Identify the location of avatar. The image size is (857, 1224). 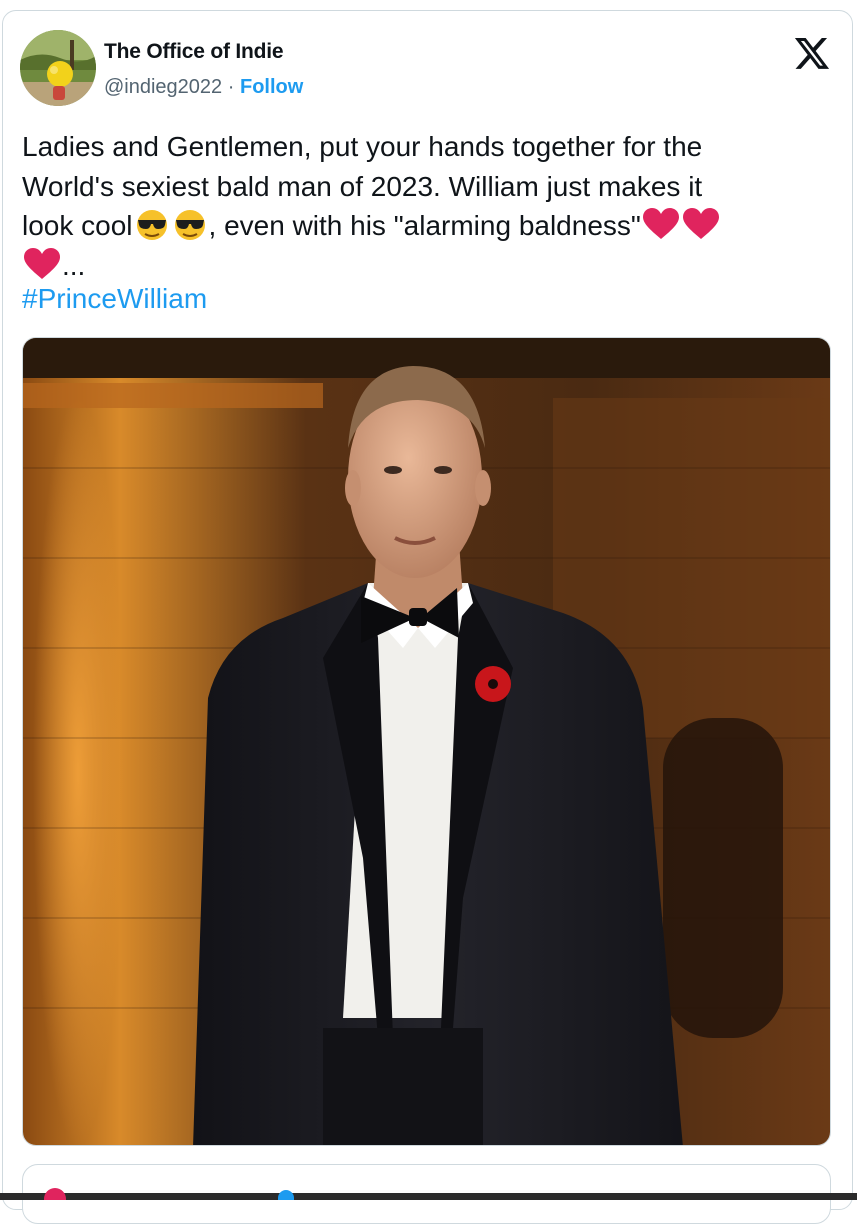
(58, 68).